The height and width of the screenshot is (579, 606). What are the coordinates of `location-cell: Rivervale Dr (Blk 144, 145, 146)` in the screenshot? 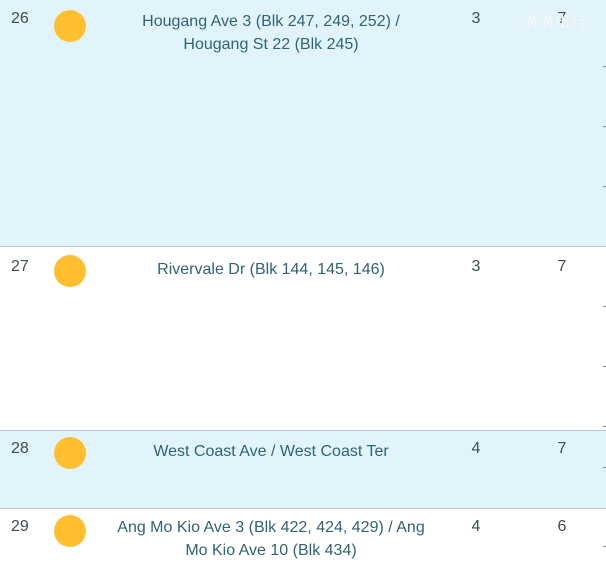 It's located at (271, 269).